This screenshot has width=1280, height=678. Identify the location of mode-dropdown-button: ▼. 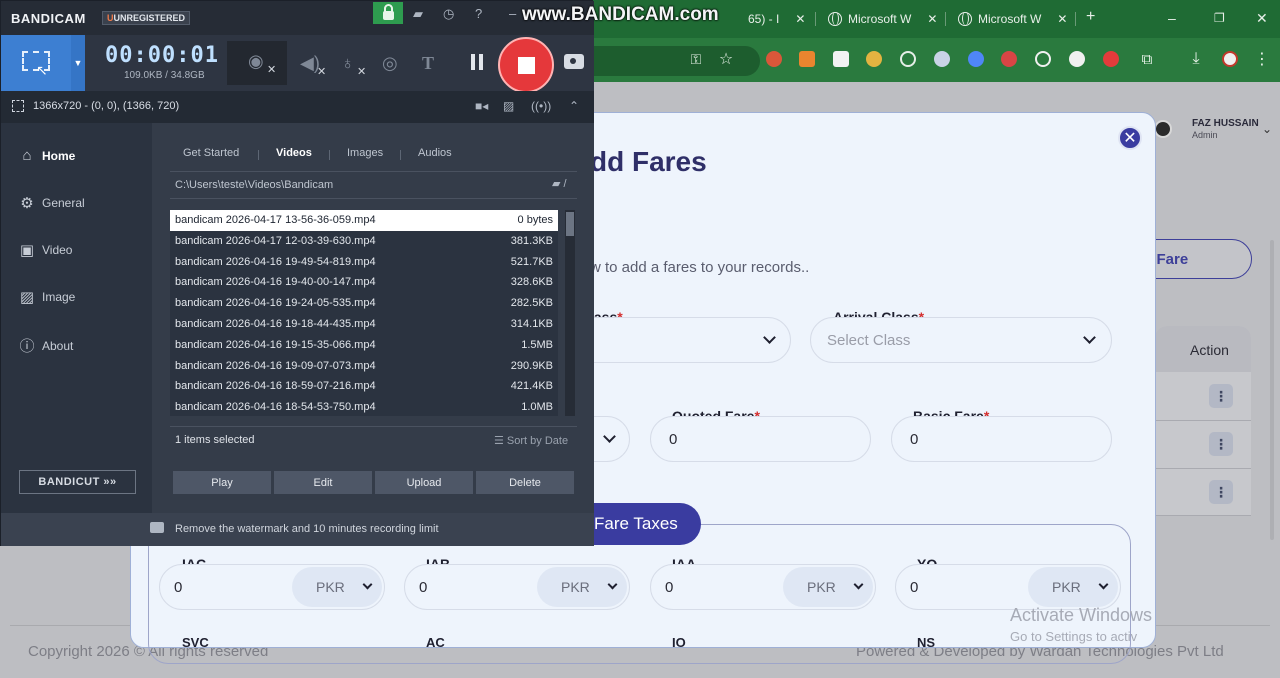
(78, 63).